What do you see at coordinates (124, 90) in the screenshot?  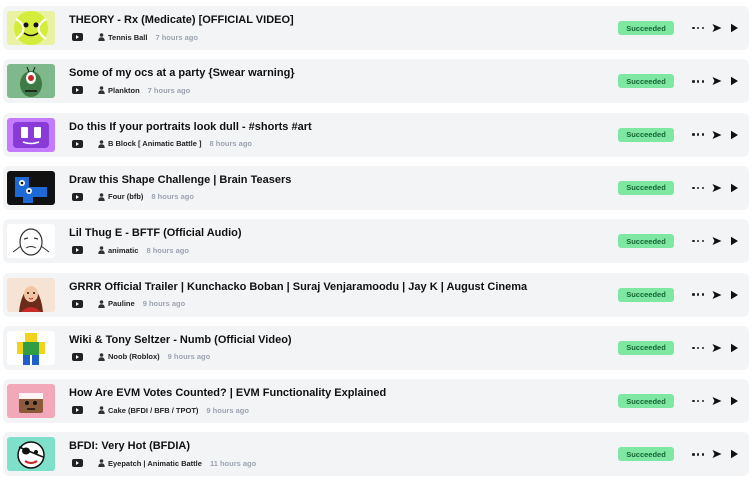 I see `channel-name: Plankton` at bounding box center [124, 90].